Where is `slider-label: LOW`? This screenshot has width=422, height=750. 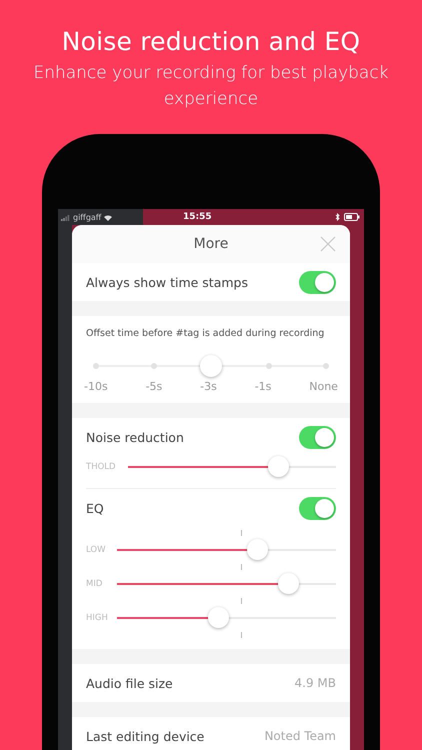
slider-label: LOW is located at coordinates (96, 550).